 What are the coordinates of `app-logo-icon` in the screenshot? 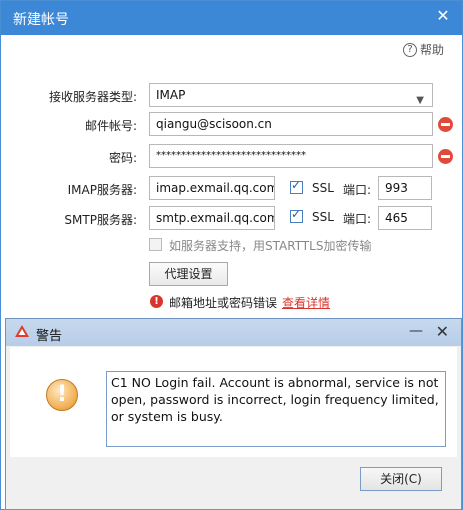 It's located at (22, 331).